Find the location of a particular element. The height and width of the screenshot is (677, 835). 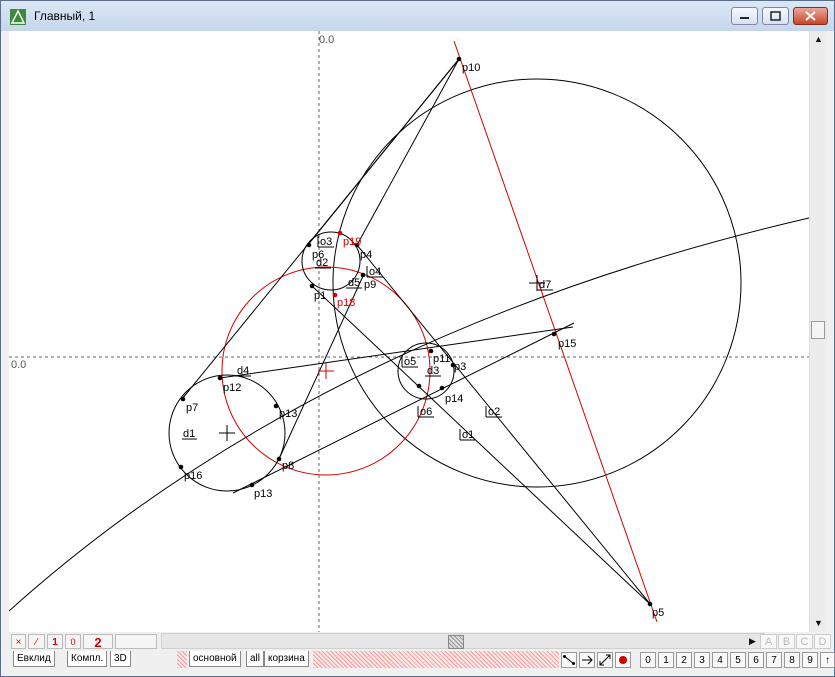

tab-separator is located at coordinates (182, 659).